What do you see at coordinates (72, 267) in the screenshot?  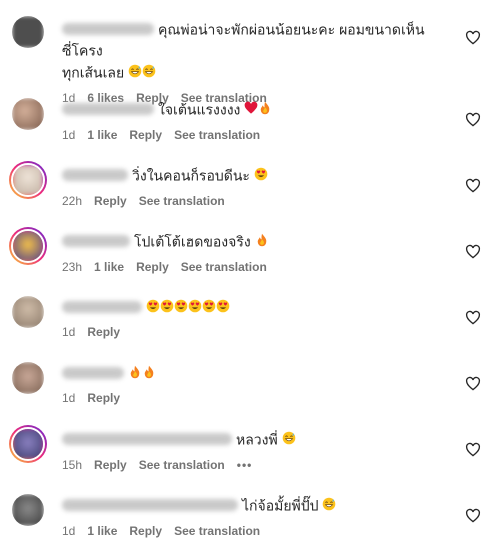 I see `timestamp: 23h` at bounding box center [72, 267].